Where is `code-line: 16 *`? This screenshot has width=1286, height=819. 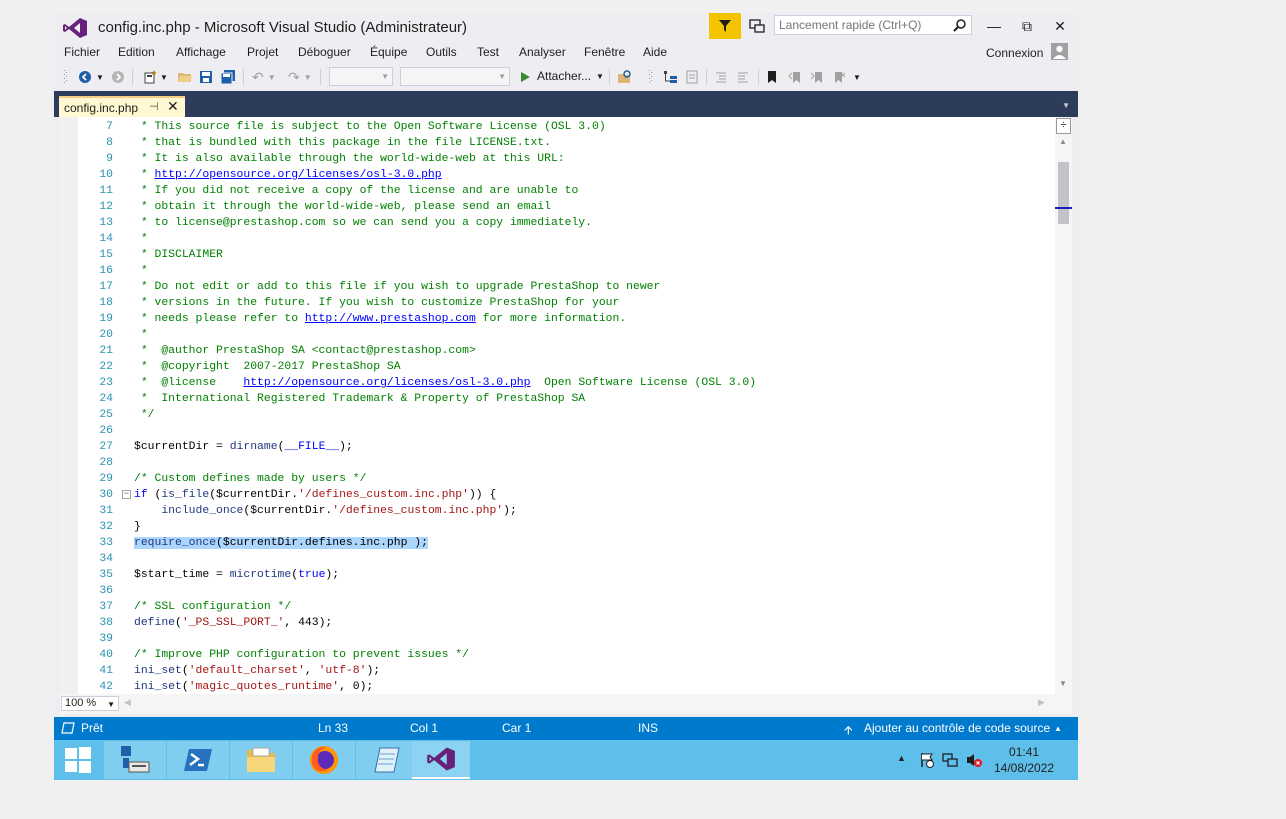 code-line: 16 * is located at coordinates (566, 271).